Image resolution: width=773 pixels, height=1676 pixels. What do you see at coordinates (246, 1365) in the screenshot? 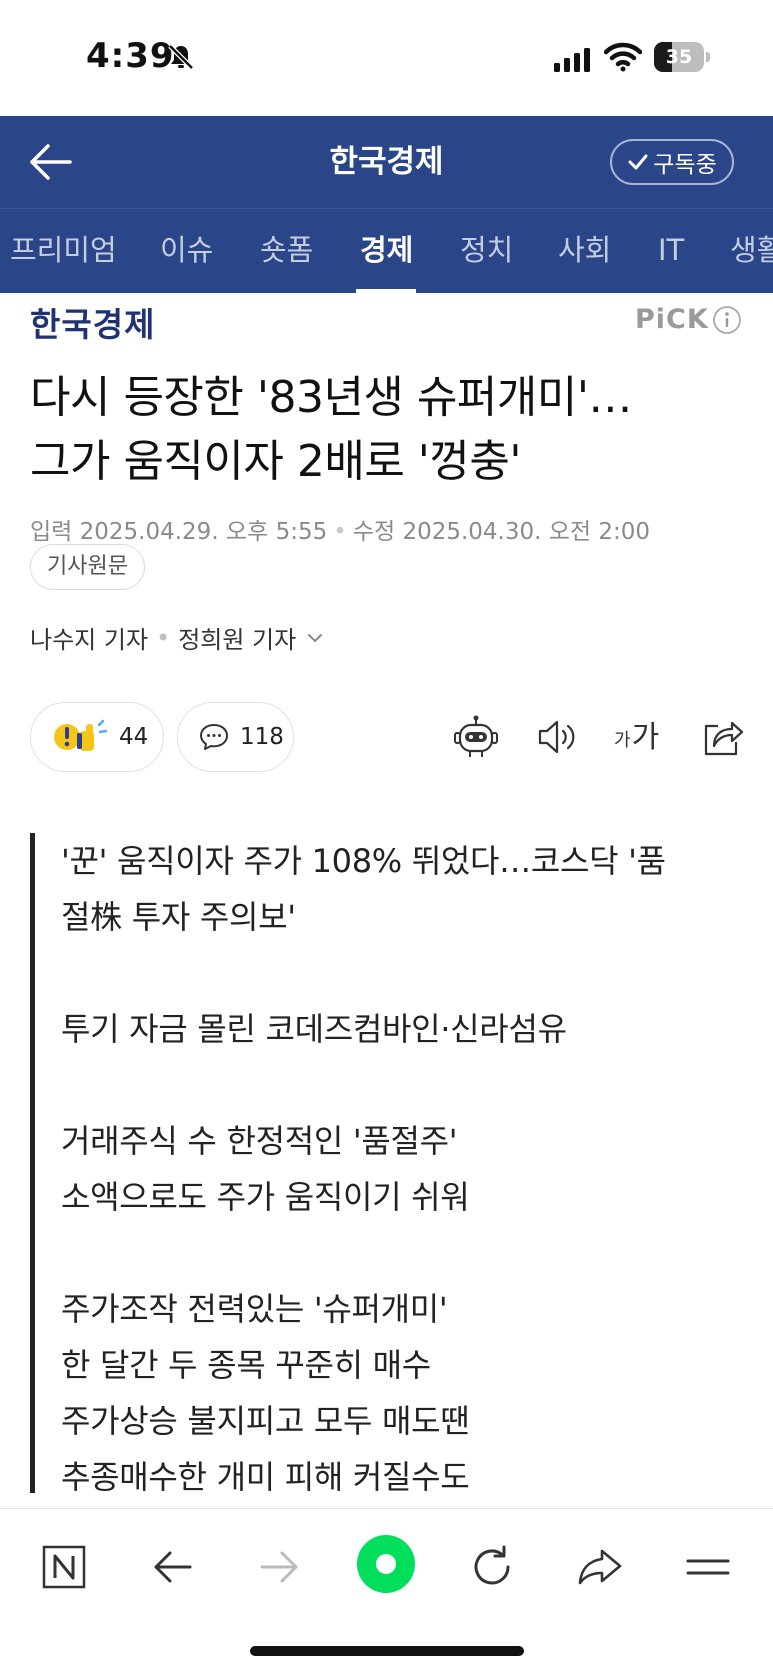
I see `summary-line: 한 달간 두 종목 꾸준히 매수` at bounding box center [246, 1365].